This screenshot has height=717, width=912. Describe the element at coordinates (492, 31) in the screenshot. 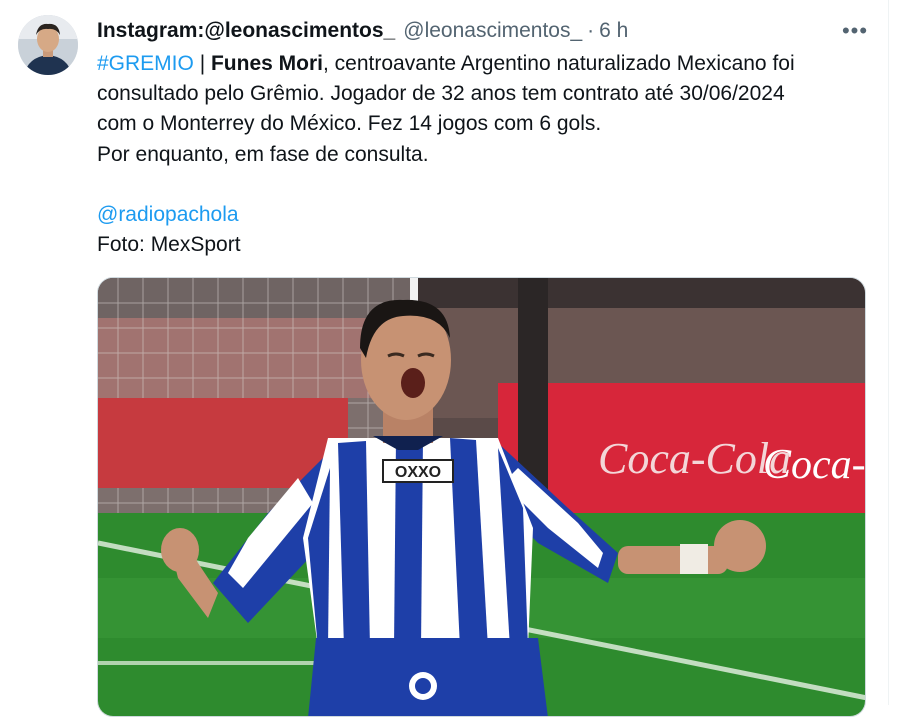

I see `author-handle: @leonascimentos_` at that location.